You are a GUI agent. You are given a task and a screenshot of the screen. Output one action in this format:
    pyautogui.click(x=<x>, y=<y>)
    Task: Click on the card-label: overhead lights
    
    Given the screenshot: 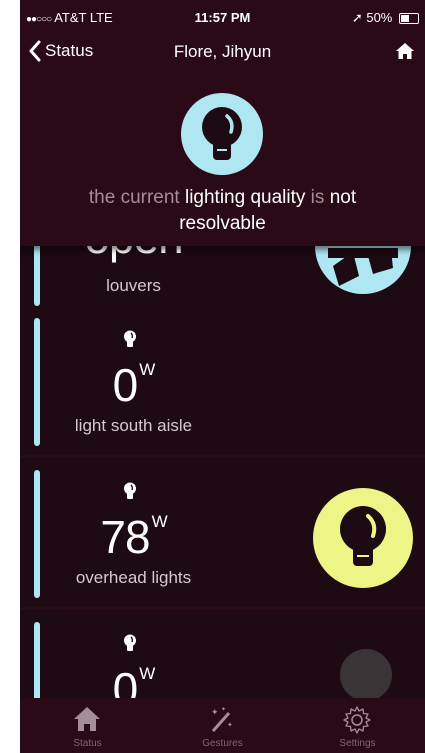 What is the action you would take?
    pyautogui.click(x=133, y=577)
    